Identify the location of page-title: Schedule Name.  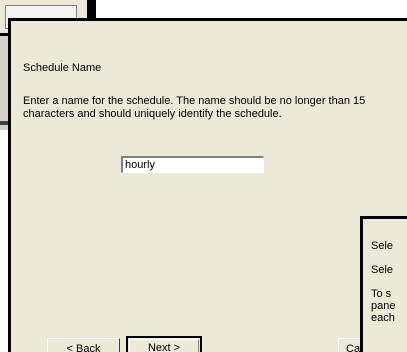
(62, 68).